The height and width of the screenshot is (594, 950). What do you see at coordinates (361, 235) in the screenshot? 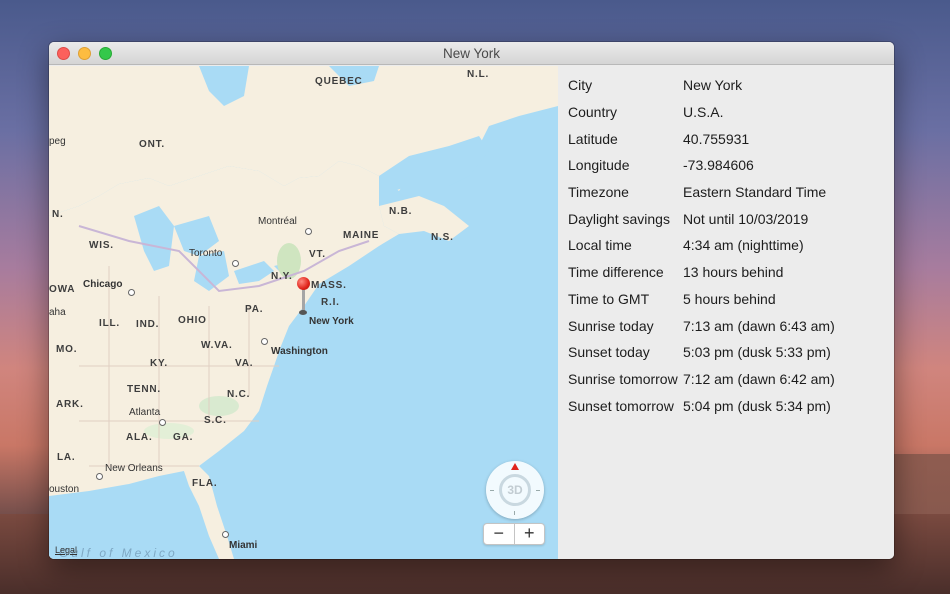
I see `map-label-maine: MAINE` at bounding box center [361, 235].